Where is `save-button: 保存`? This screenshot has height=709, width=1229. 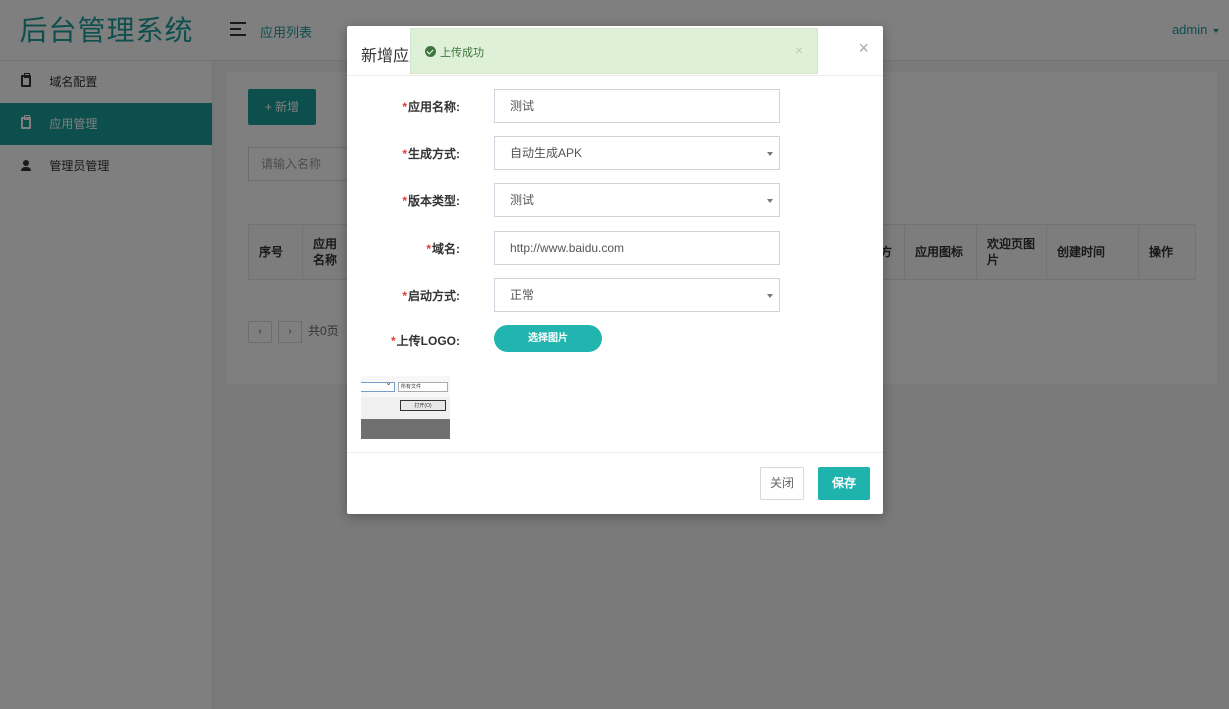
save-button: 保存 is located at coordinates (844, 483).